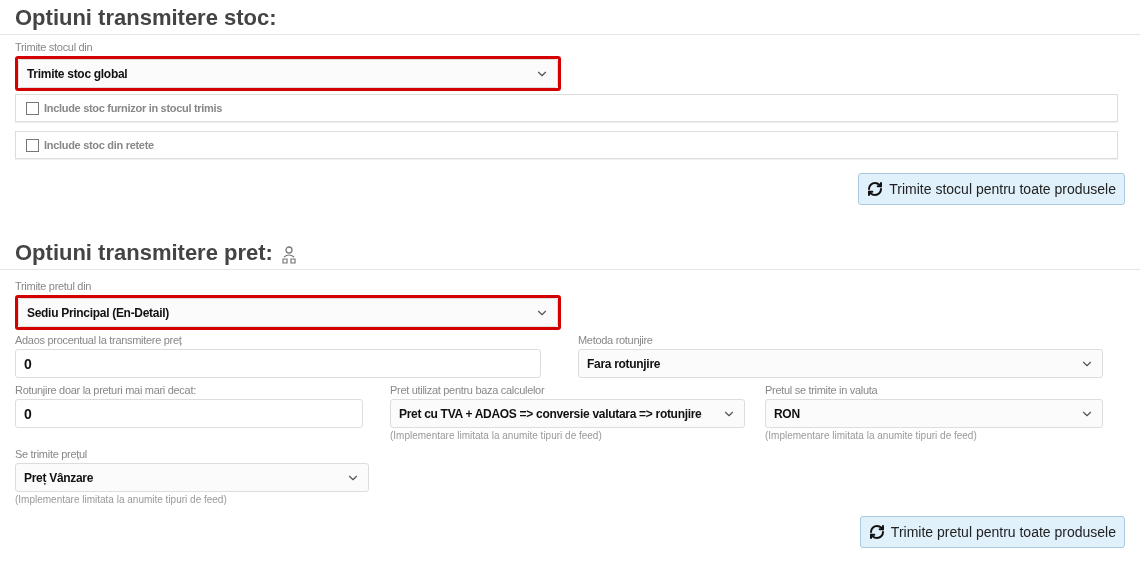  I want to click on select-field: Preț Vânzare, so click(192, 477).